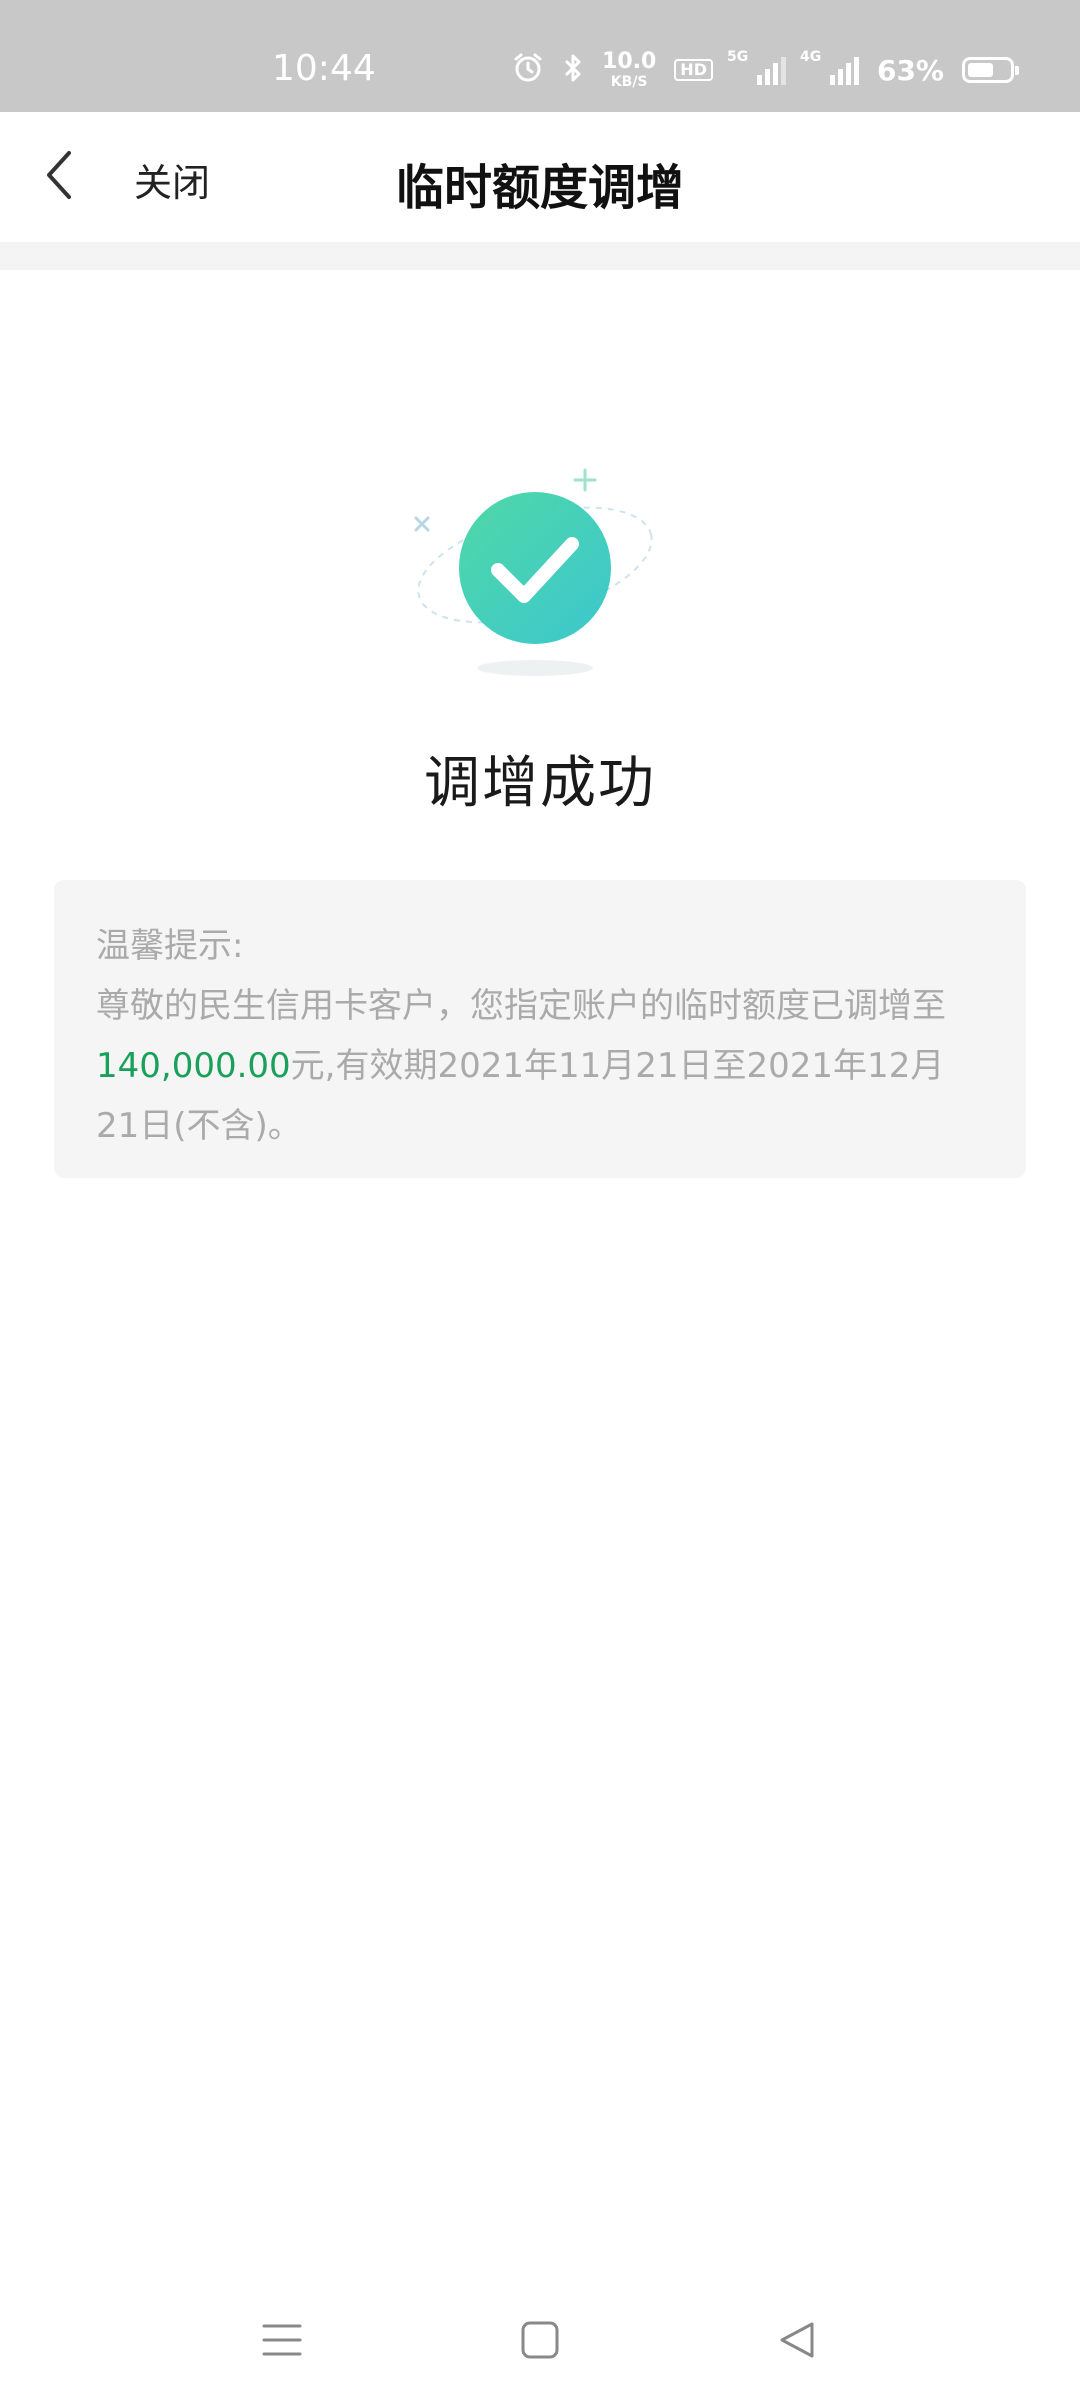 The width and height of the screenshot is (1080, 2400). I want to click on status-time: 10:44, so click(324, 68).